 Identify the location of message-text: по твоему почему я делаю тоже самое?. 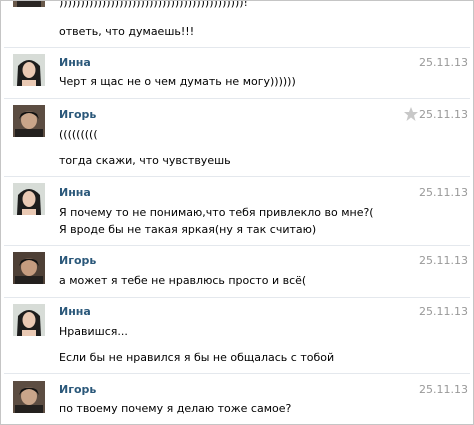
(175, 408).